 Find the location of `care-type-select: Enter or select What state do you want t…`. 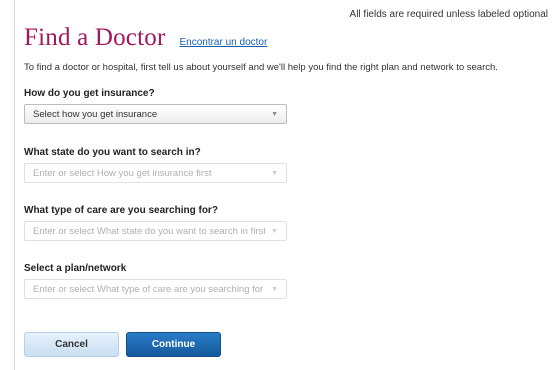

care-type-select: Enter or select What state do you want t… is located at coordinates (155, 231).